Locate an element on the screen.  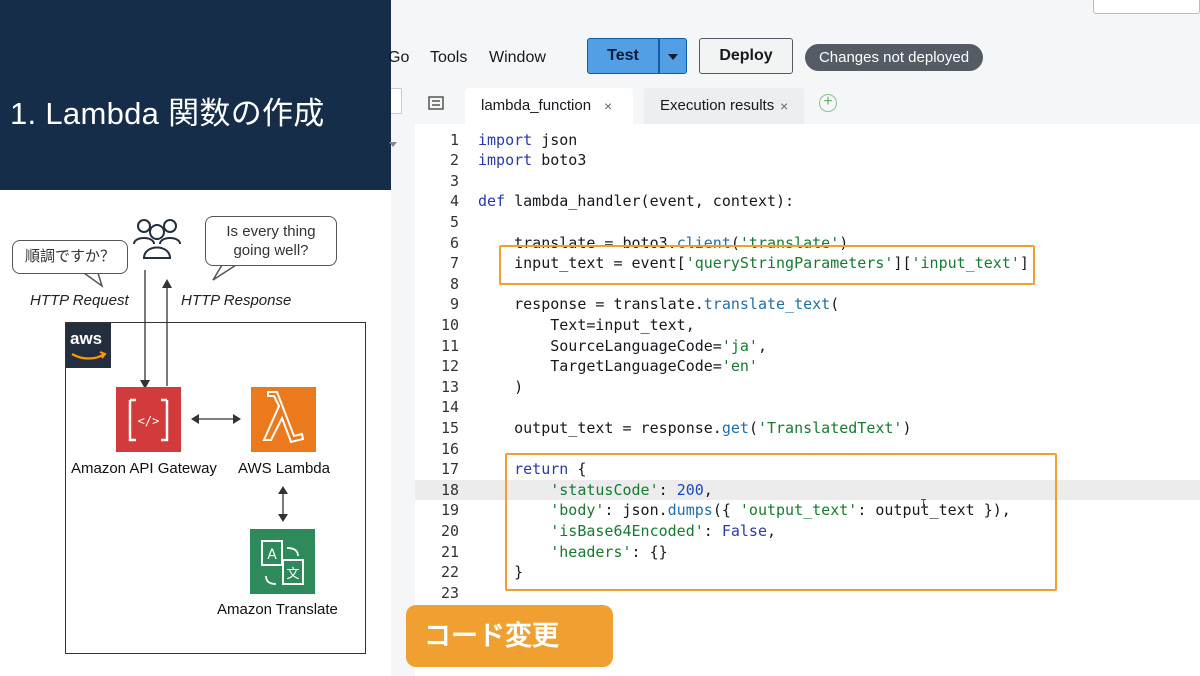
tab-label: lambda_function is located at coordinates (536, 105).